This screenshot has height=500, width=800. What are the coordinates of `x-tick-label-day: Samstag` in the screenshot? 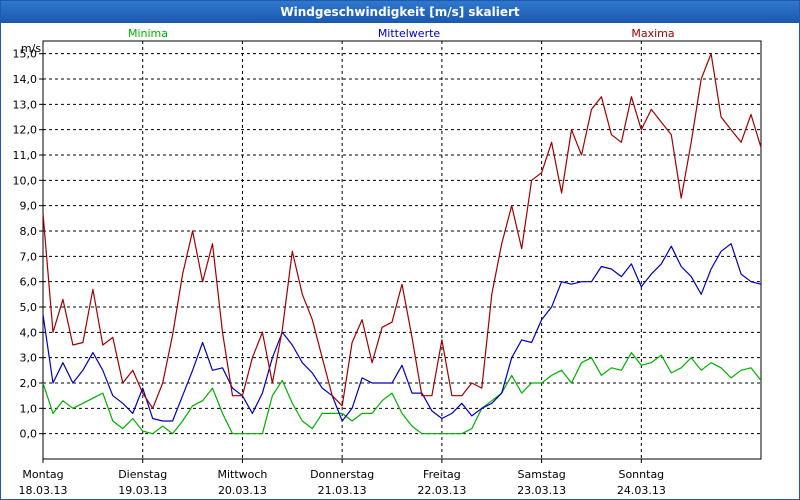 It's located at (542, 474).